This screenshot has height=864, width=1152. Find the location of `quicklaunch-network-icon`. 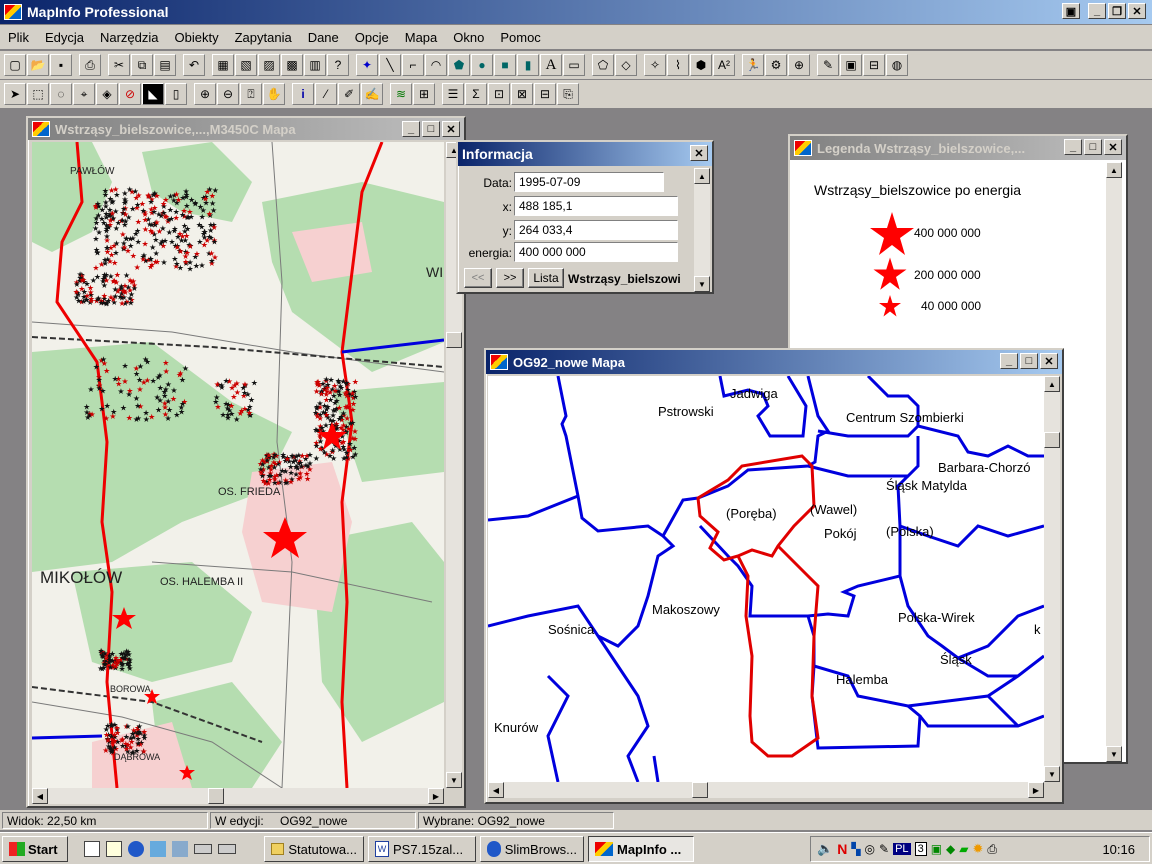

quicklaunch-network-icon is located at coordinates (180, 849).